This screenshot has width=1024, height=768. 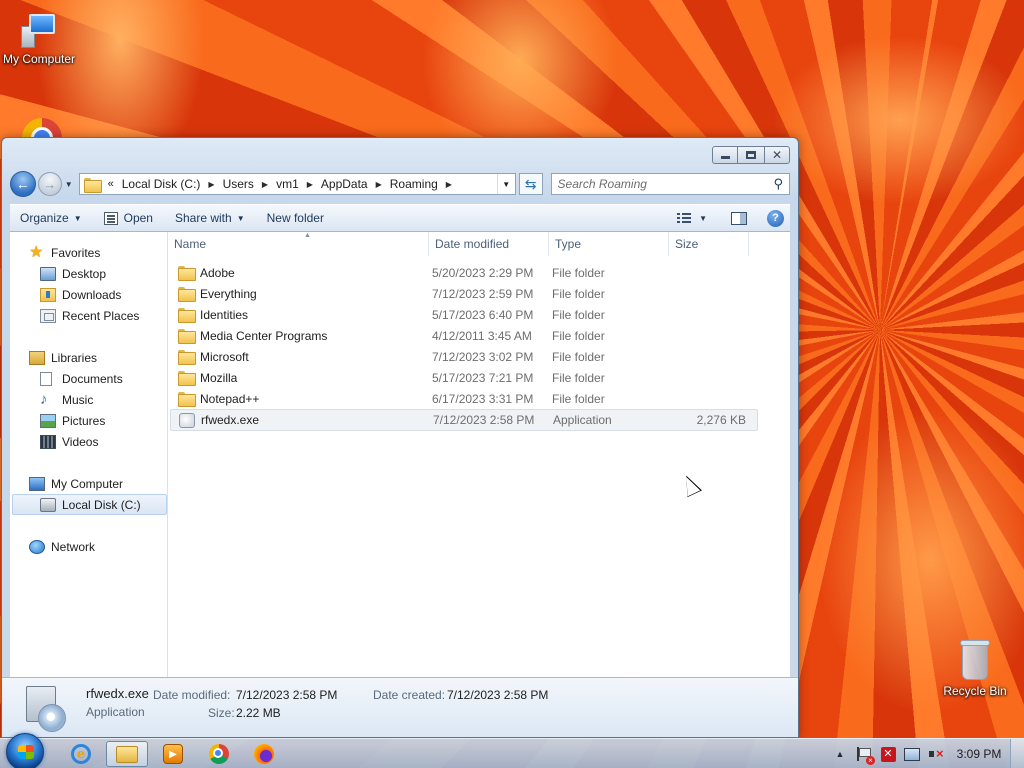 What do you see at coordinates (464, 356) in the screenshot?
I see `file-row: Microsoft 7/12/2023 3:02 PM File folder` at bounding box center [464, 356].